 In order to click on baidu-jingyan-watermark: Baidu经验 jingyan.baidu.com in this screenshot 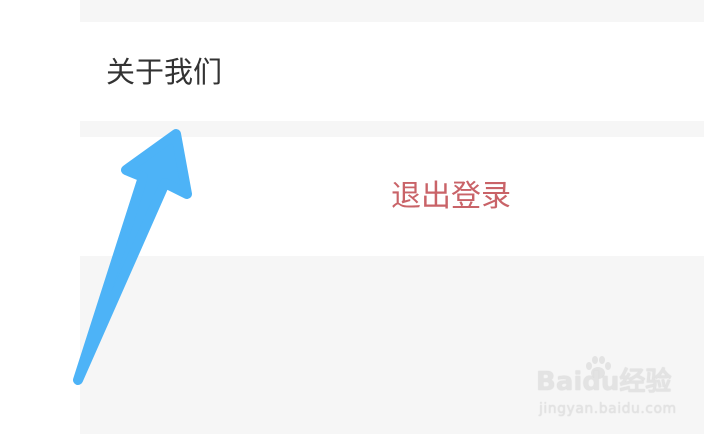, I will do `click(616, 390)`.